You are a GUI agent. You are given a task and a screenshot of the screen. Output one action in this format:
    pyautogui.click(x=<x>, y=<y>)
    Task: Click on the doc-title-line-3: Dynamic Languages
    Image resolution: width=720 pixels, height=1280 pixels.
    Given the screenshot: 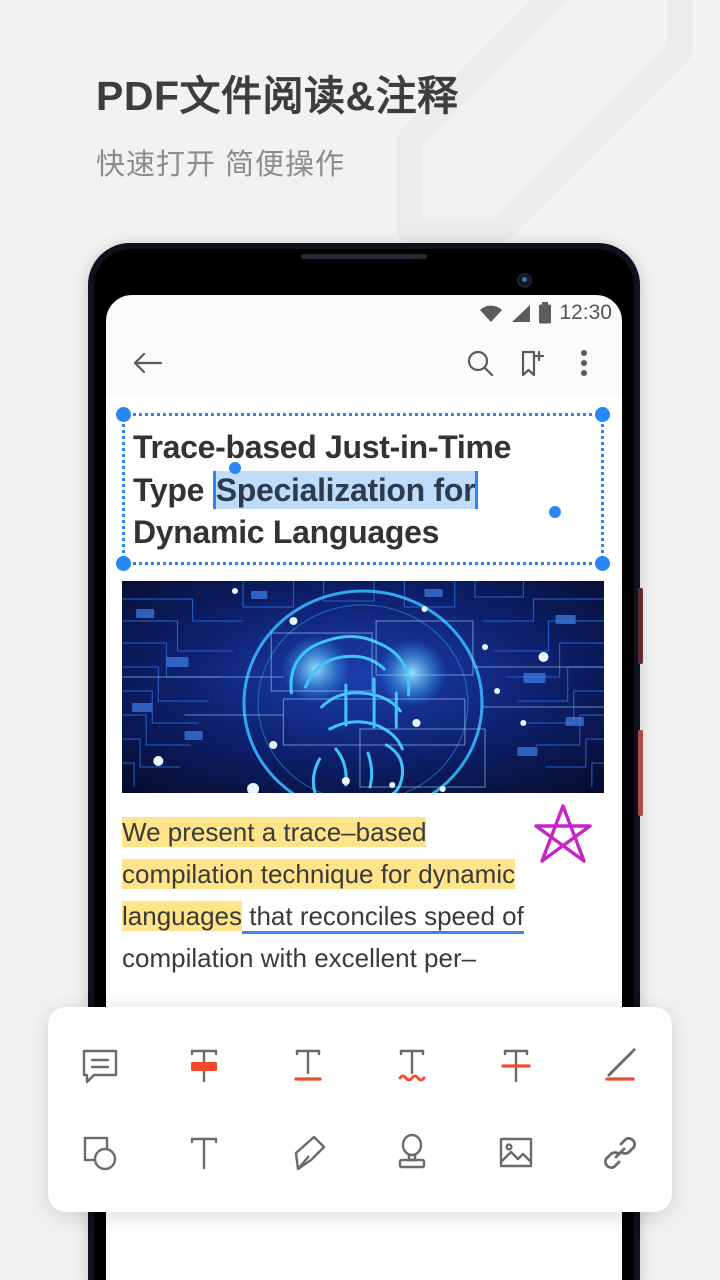 What is the action you would take?
    pyautogui.click(x=286, y=532)
    